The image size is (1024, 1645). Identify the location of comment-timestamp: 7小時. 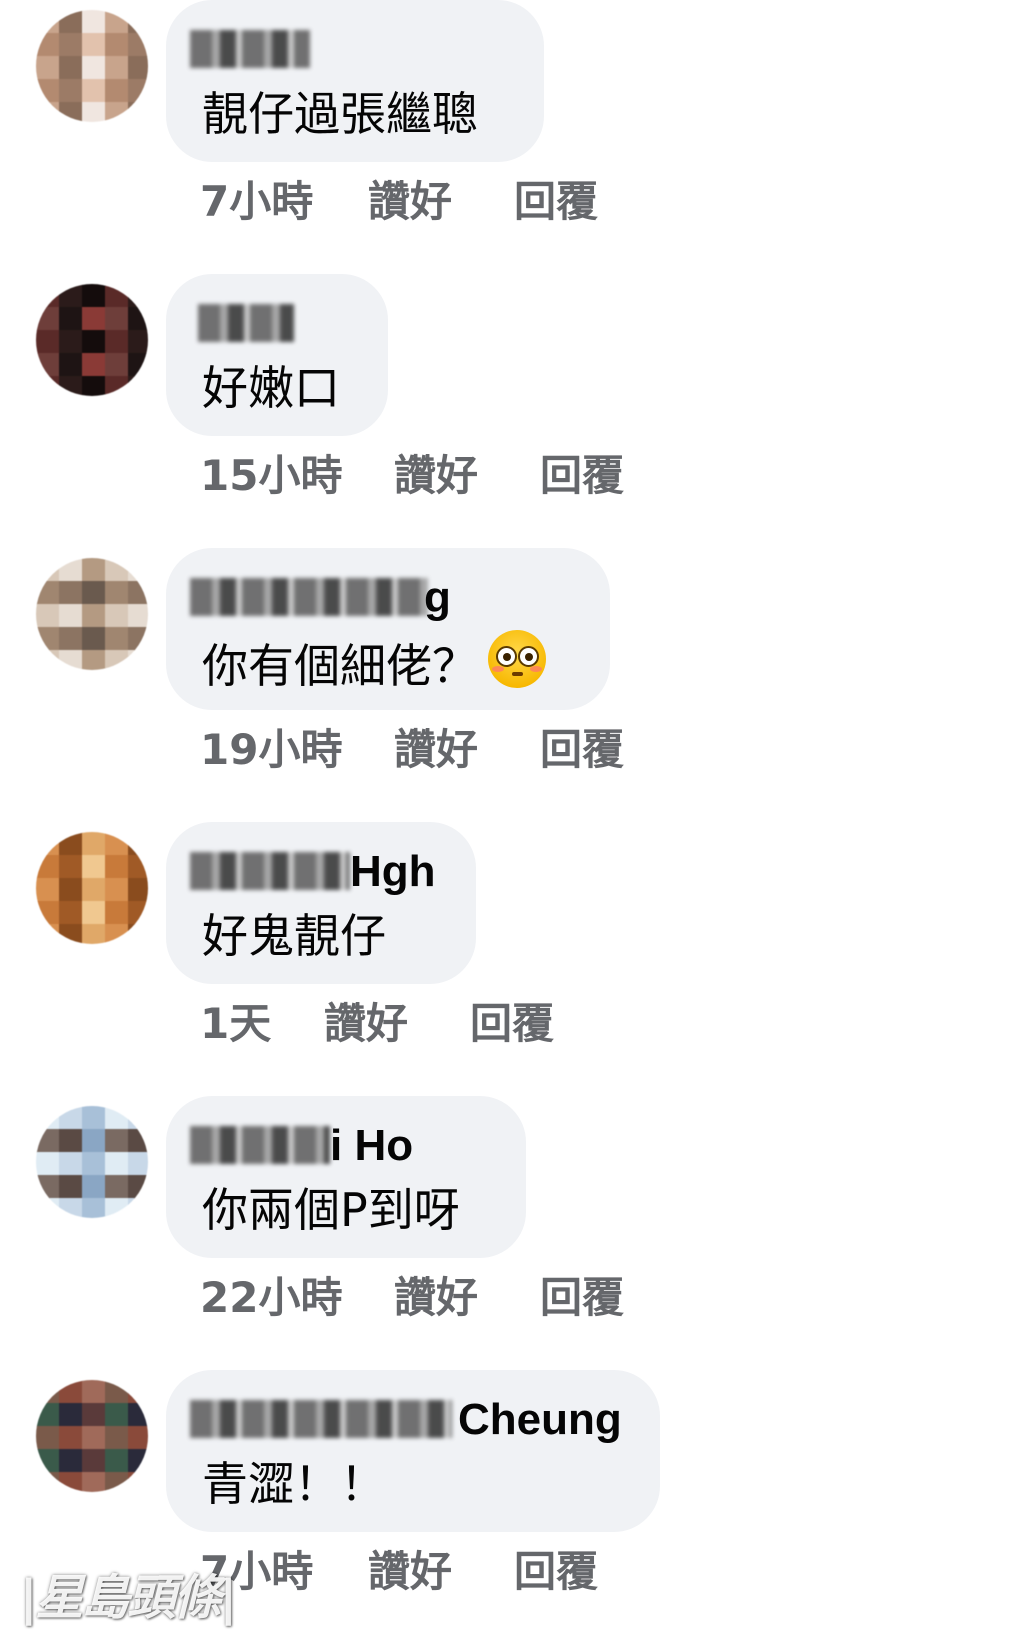
(284, 202).